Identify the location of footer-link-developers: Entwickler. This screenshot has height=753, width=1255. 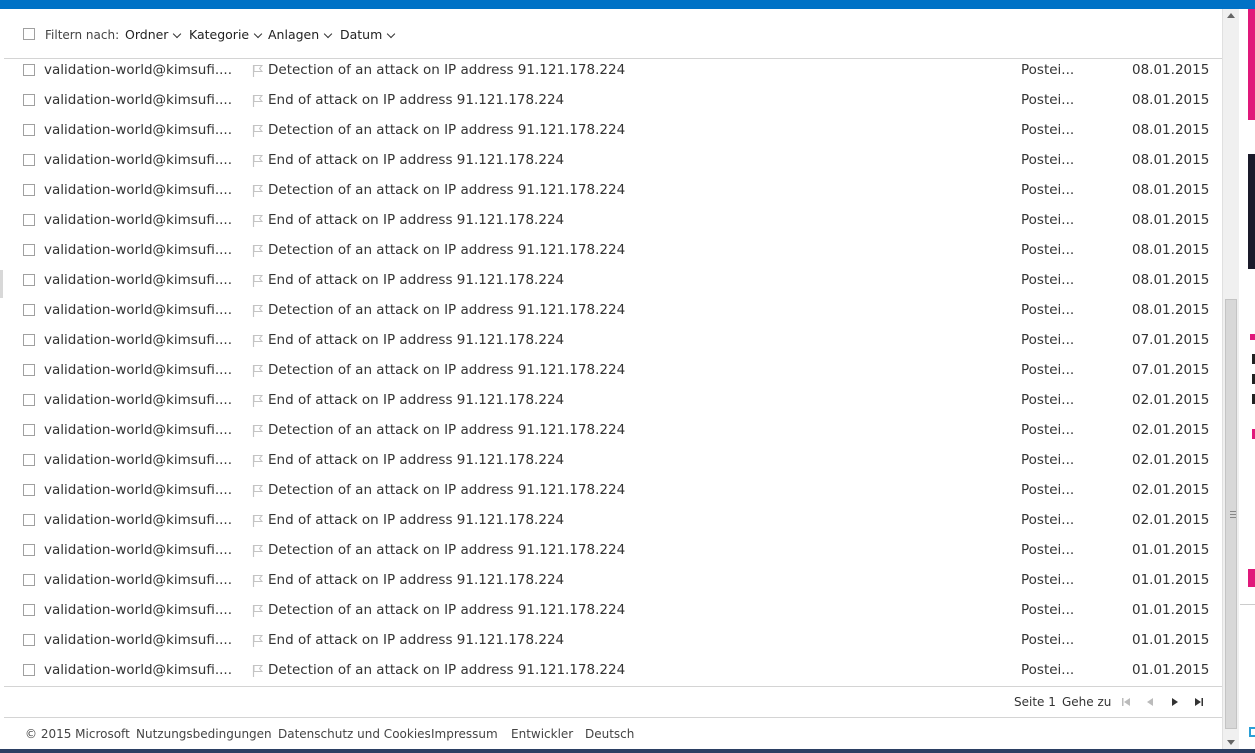
(542, 734).